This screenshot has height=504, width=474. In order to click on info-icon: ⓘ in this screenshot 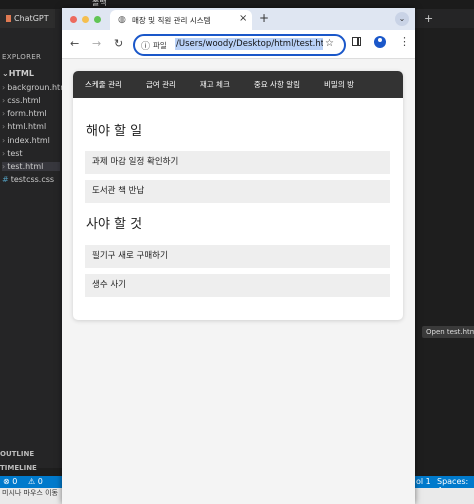, I will do `click(145, 45)`.